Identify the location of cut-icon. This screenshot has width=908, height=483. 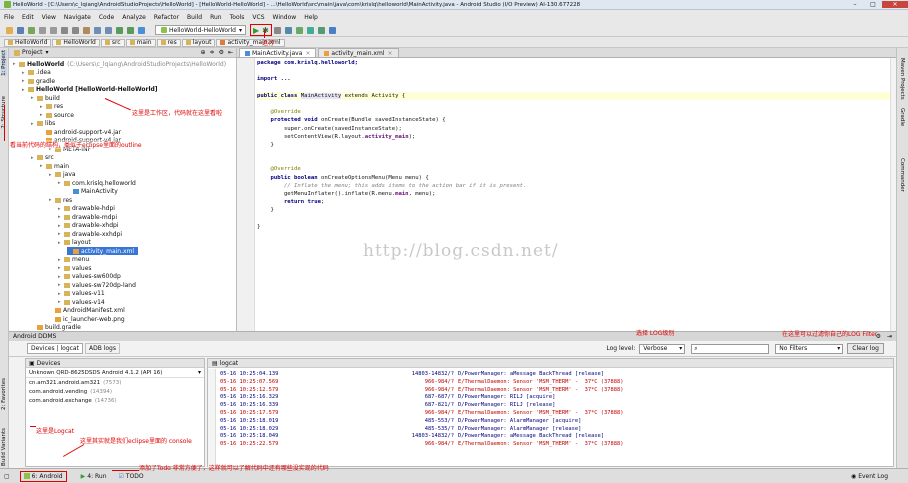
(64, 30).